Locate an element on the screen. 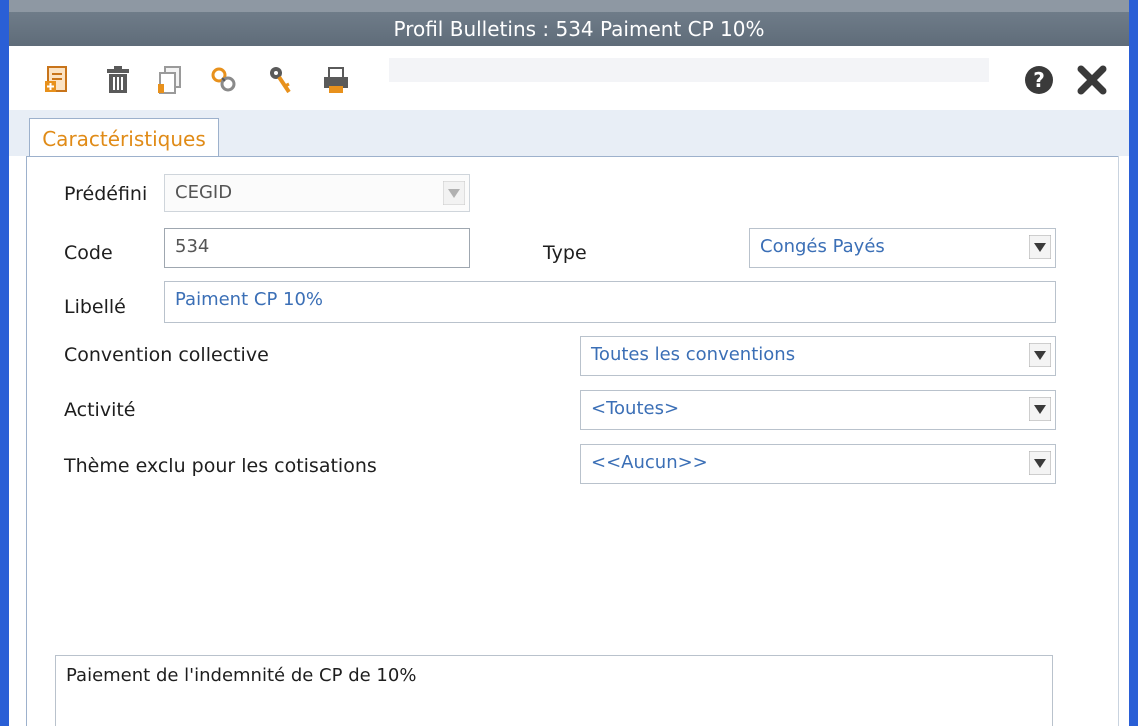 The image size is (1138, 726). theme-label: Thème exclu pour les cotisations is located at coordinates (220, 466).